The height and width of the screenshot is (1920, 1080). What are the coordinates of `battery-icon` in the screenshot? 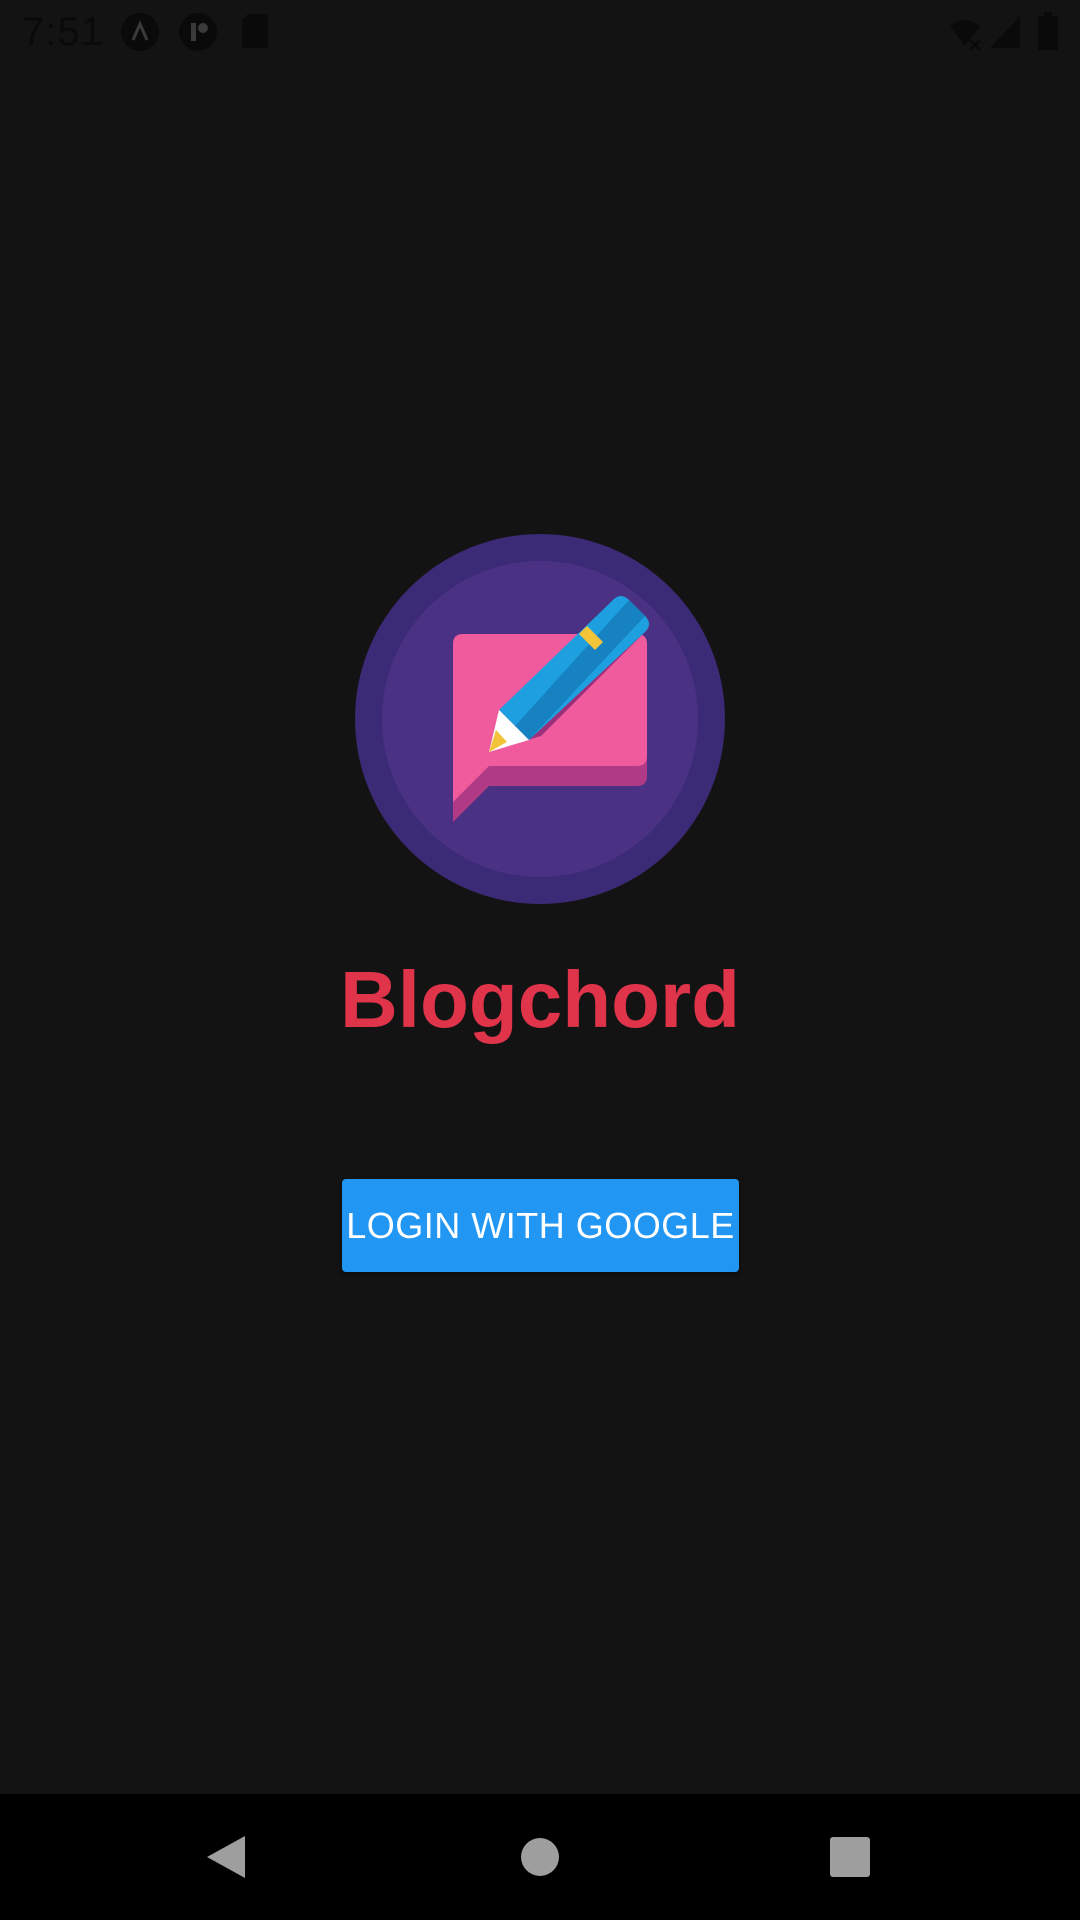 It's located at (1048, 34).